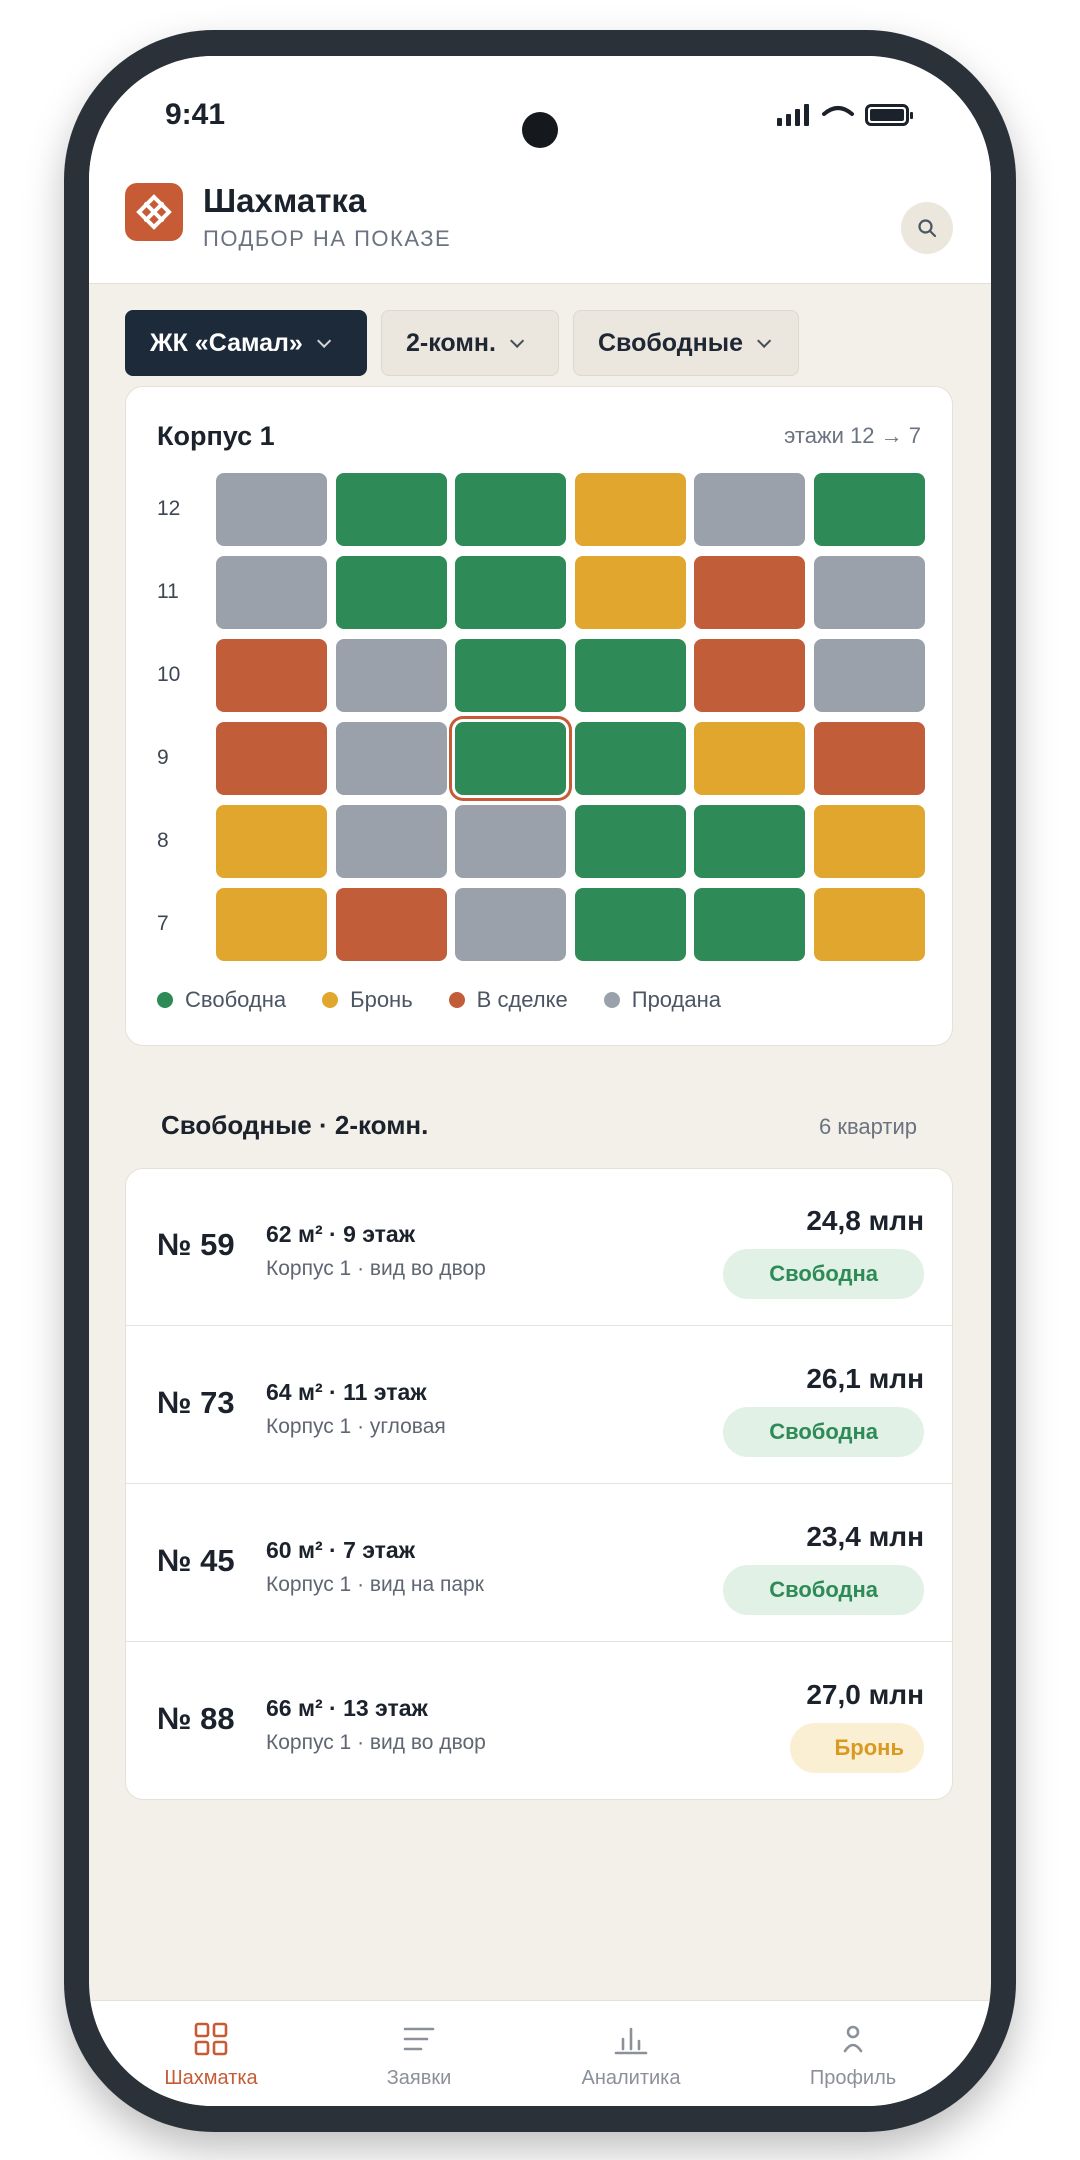 This screenshot has height=2160, width=1080. I want to click on camera-cutout, so click(540, 130).